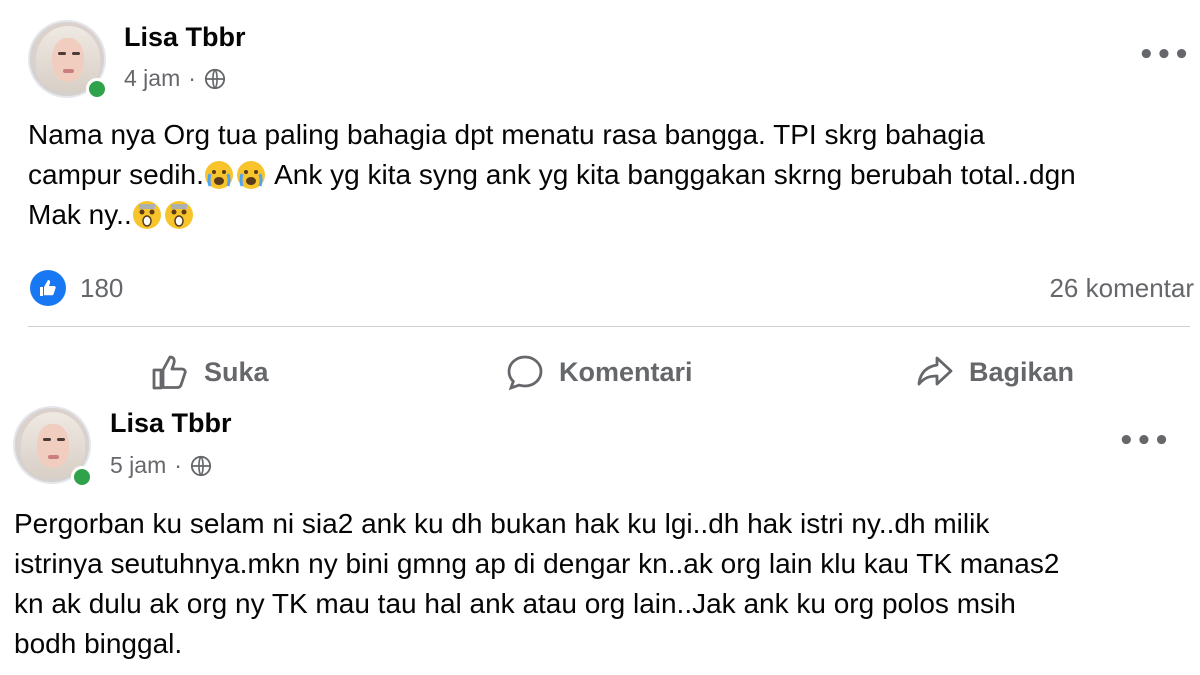 The image size is (1200, 675). Describe the element at coordinates (48, 288) in the screenshot. I see `like-reaction-icon` at that location.